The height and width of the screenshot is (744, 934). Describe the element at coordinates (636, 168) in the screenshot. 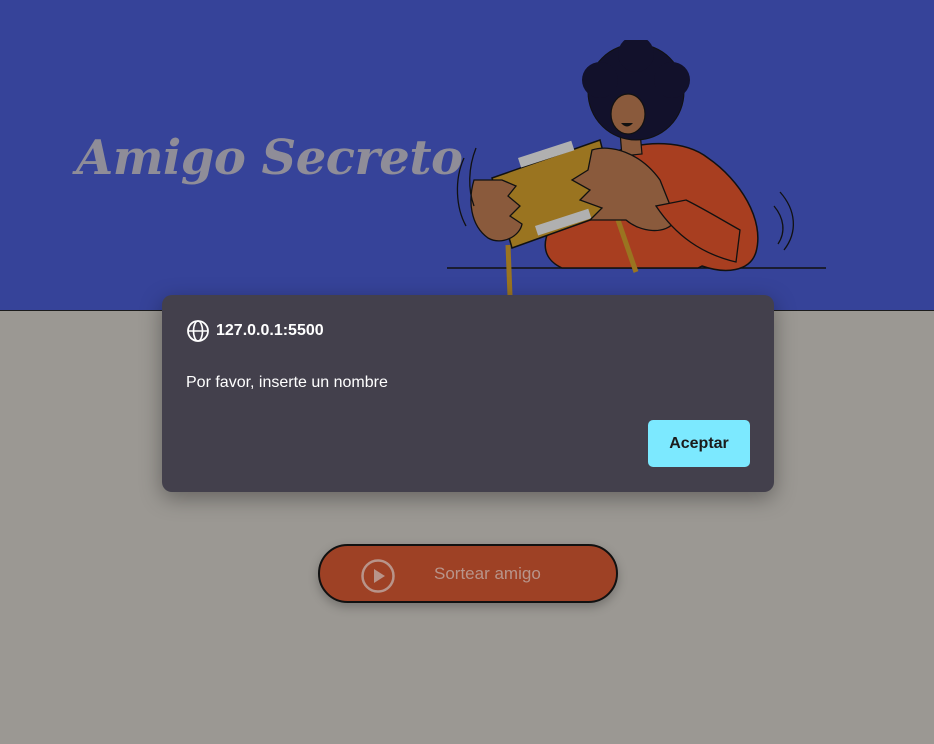

I see `person-holding-gift-illustration` at that location.